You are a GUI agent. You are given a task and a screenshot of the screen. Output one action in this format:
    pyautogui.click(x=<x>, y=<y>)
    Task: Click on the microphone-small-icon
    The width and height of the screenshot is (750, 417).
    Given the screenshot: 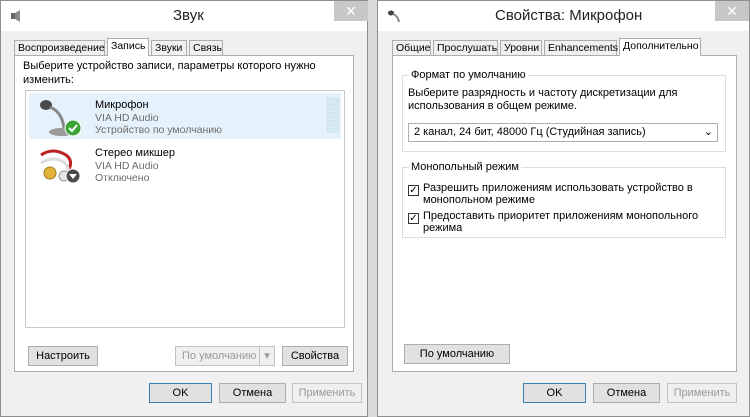 What is the action you would take?
    pyautogui.click(x=394, y=16)
    